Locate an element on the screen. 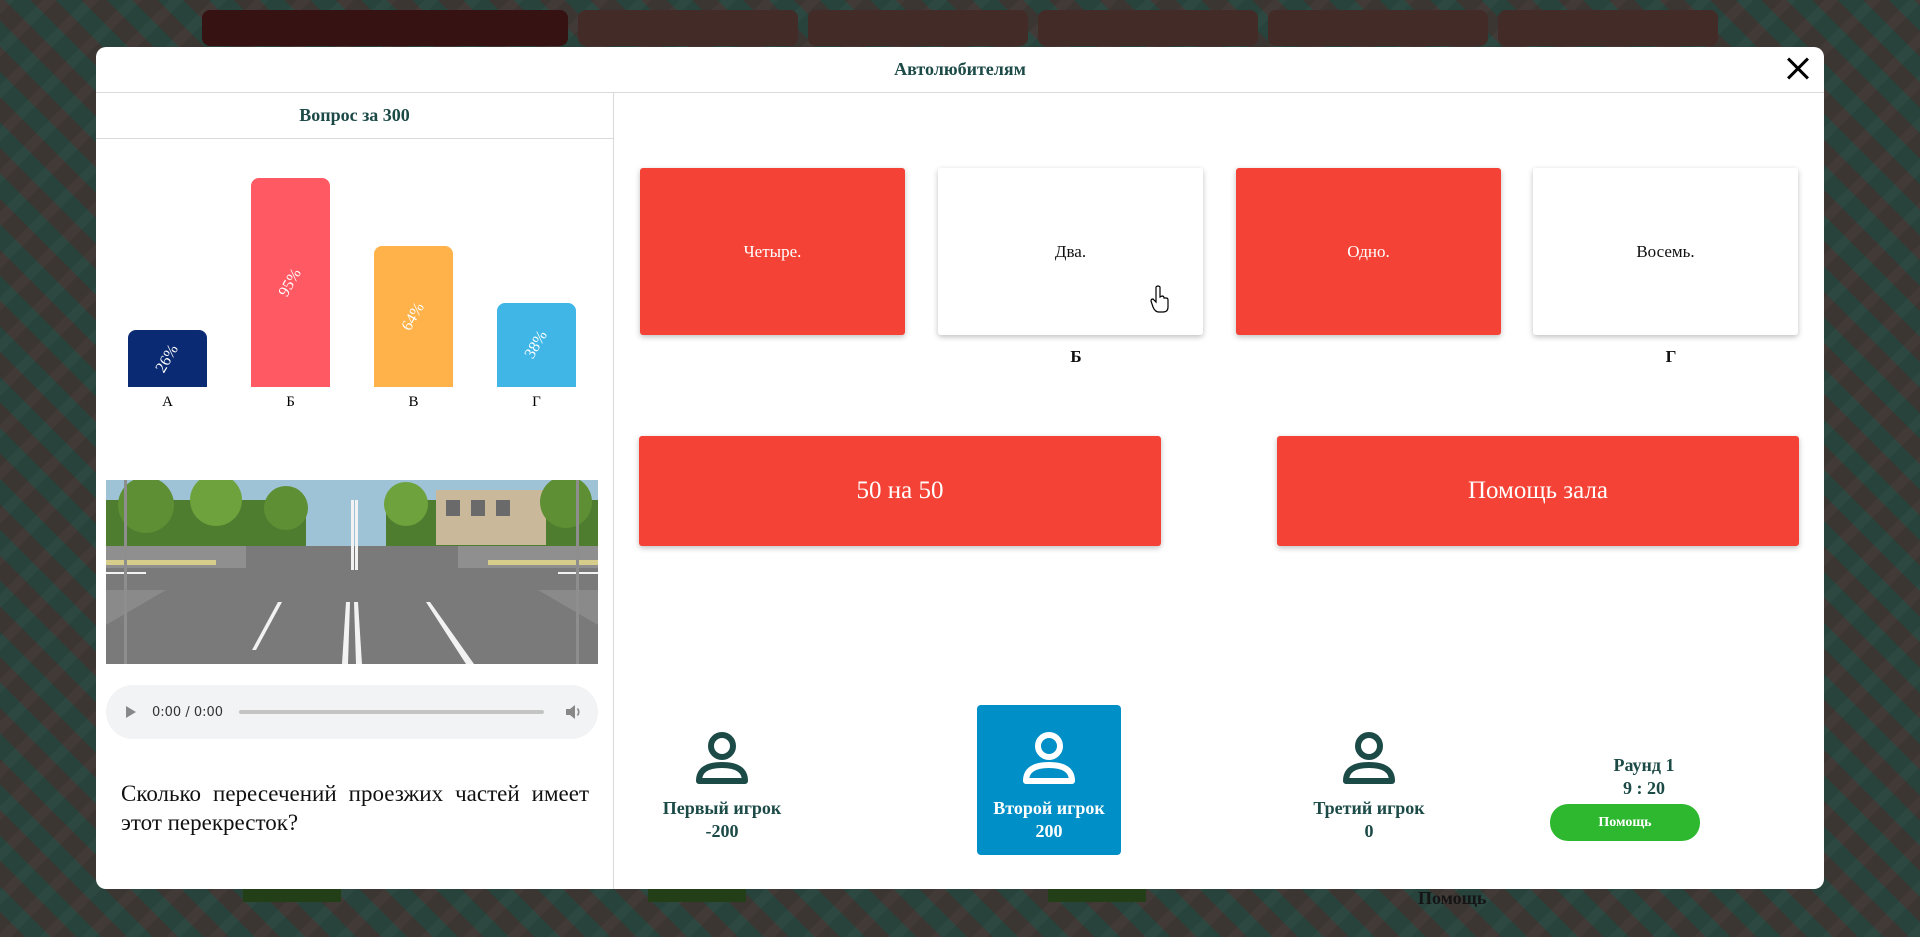 This screenshot has height=937, width=1920. round-timer: 9 : 20 is located at coordinates (1644, 788).